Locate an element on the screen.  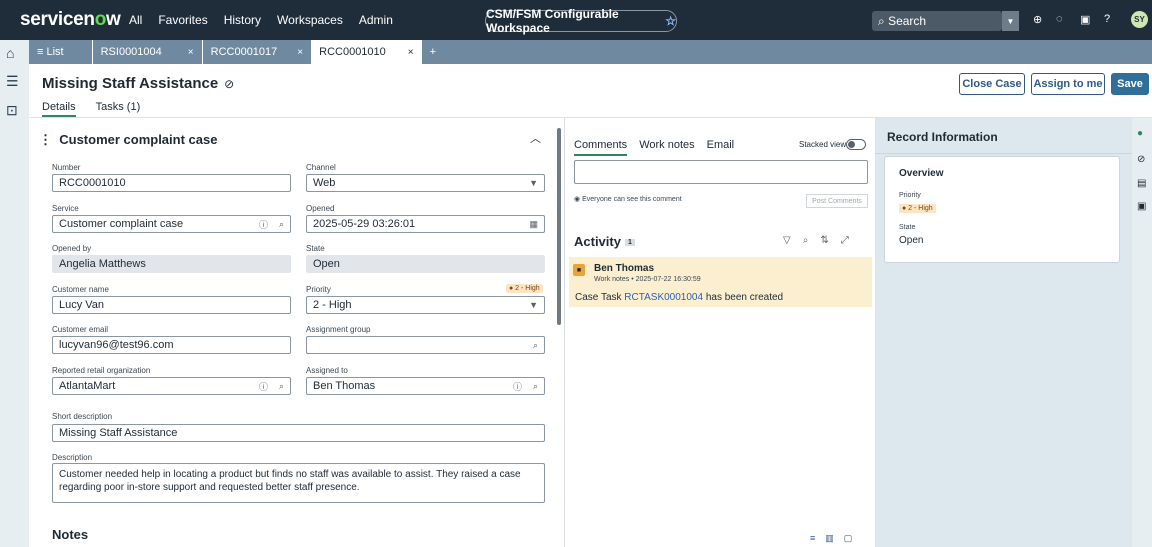
search-scope-dropdown: ▼ is located at coordinates (1010, 21).